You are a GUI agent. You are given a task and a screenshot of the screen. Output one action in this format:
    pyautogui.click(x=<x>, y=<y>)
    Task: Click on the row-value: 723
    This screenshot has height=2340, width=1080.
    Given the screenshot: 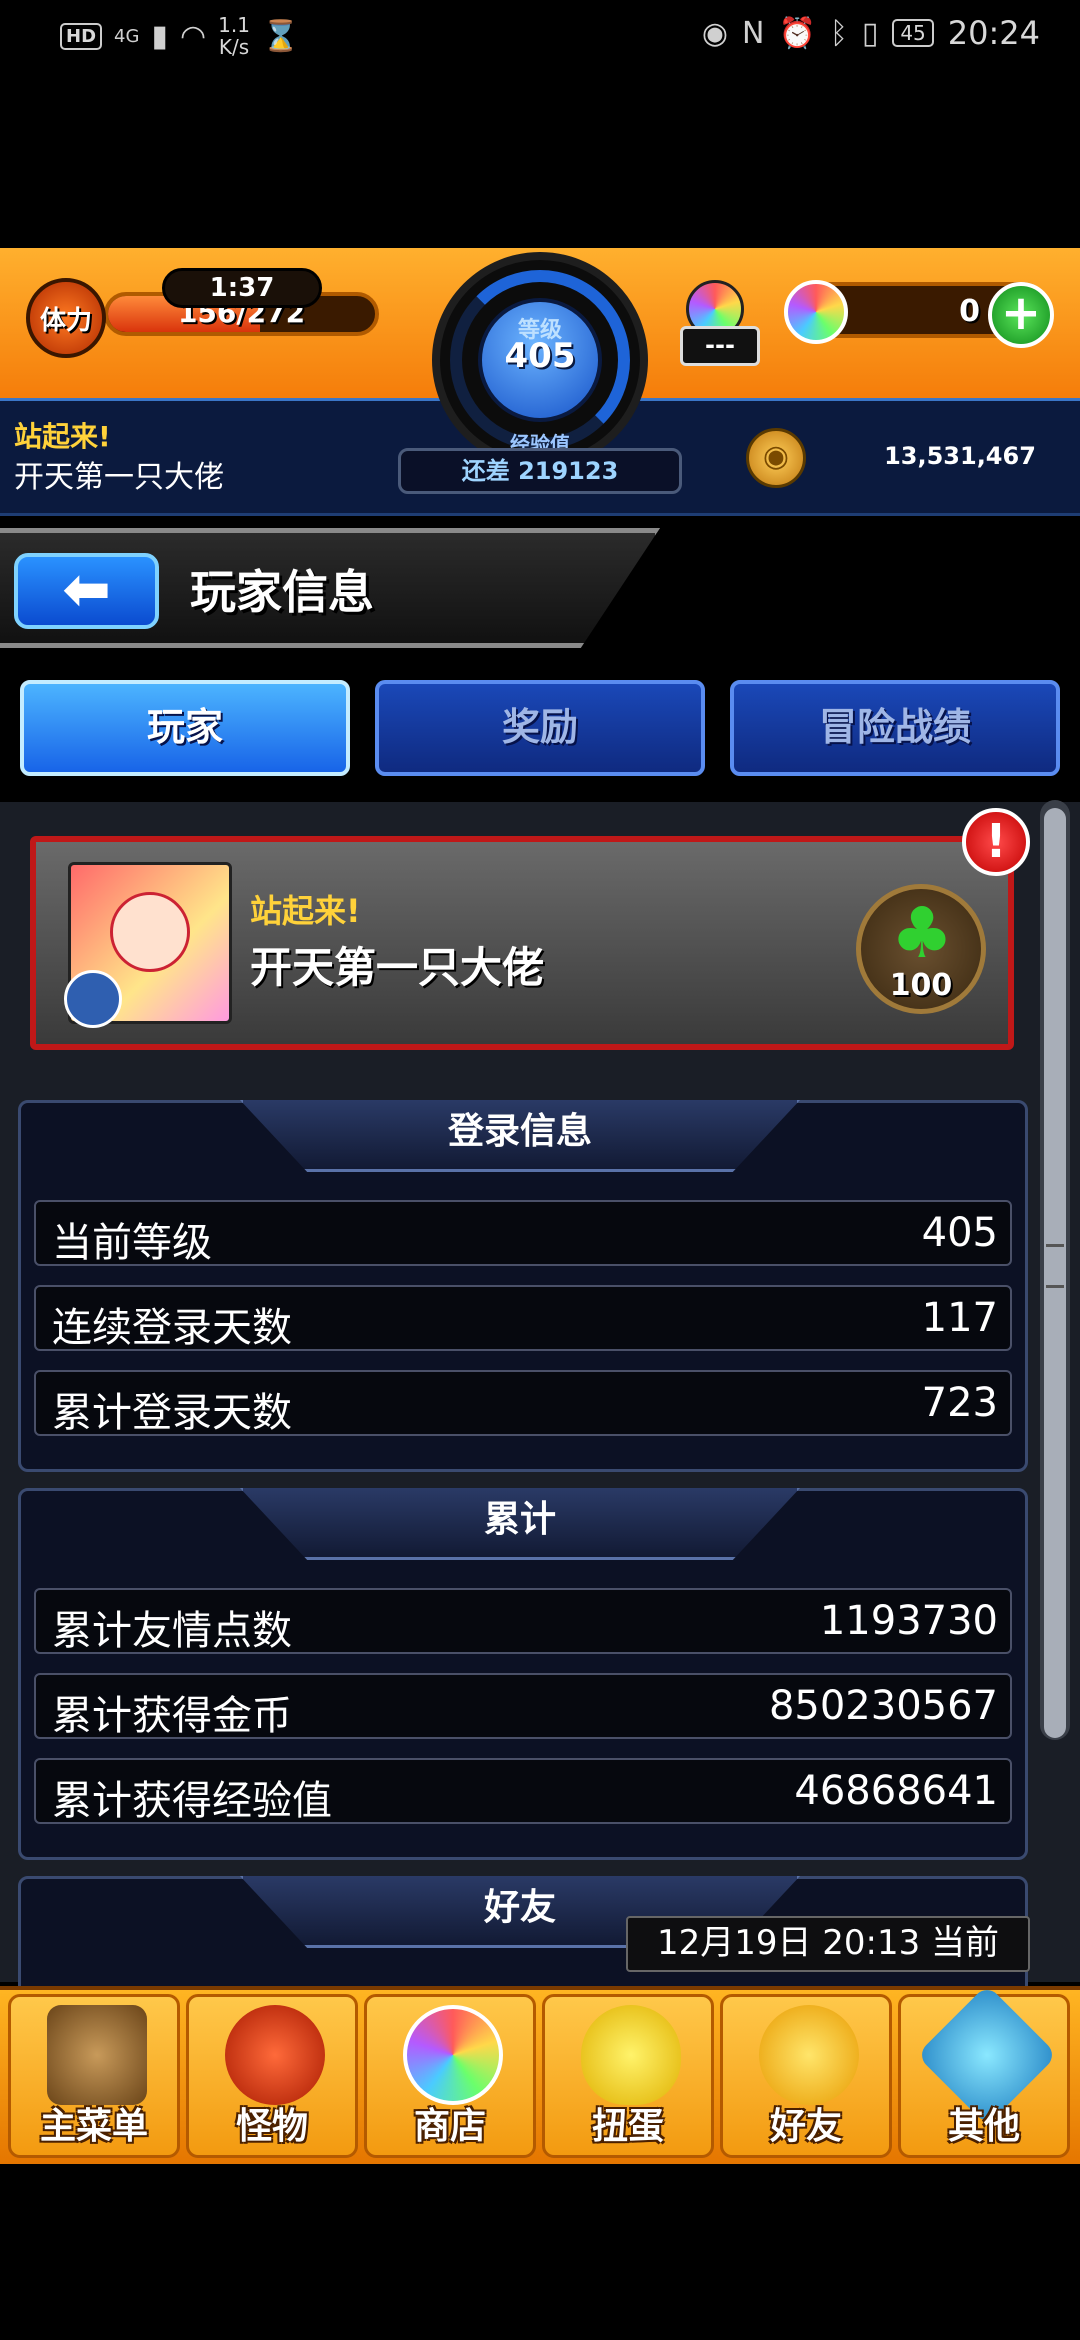 What is the action you would take?
    pyautogui.click(x=959, y=1403)
    